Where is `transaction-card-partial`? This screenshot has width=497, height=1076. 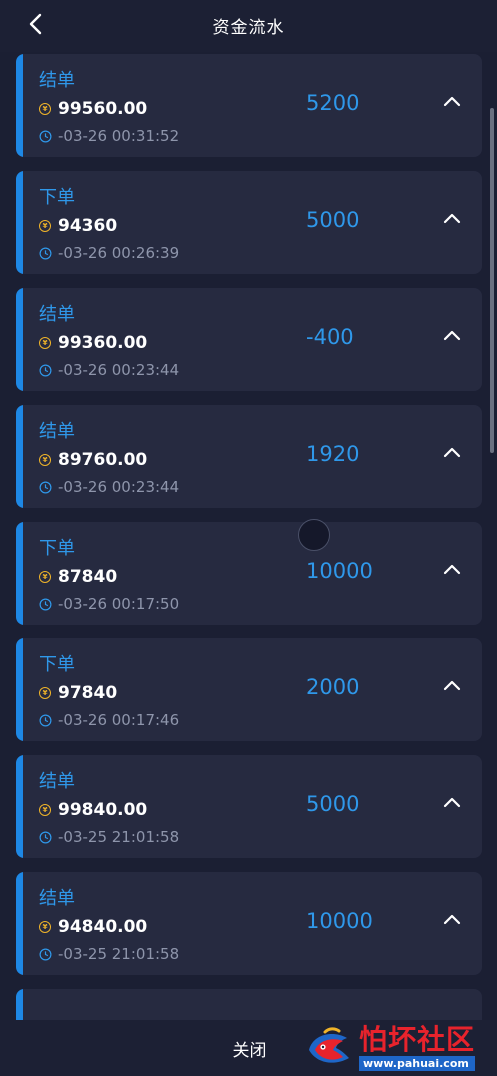 transaction-card-partial is located at coordinates (249, 1004).